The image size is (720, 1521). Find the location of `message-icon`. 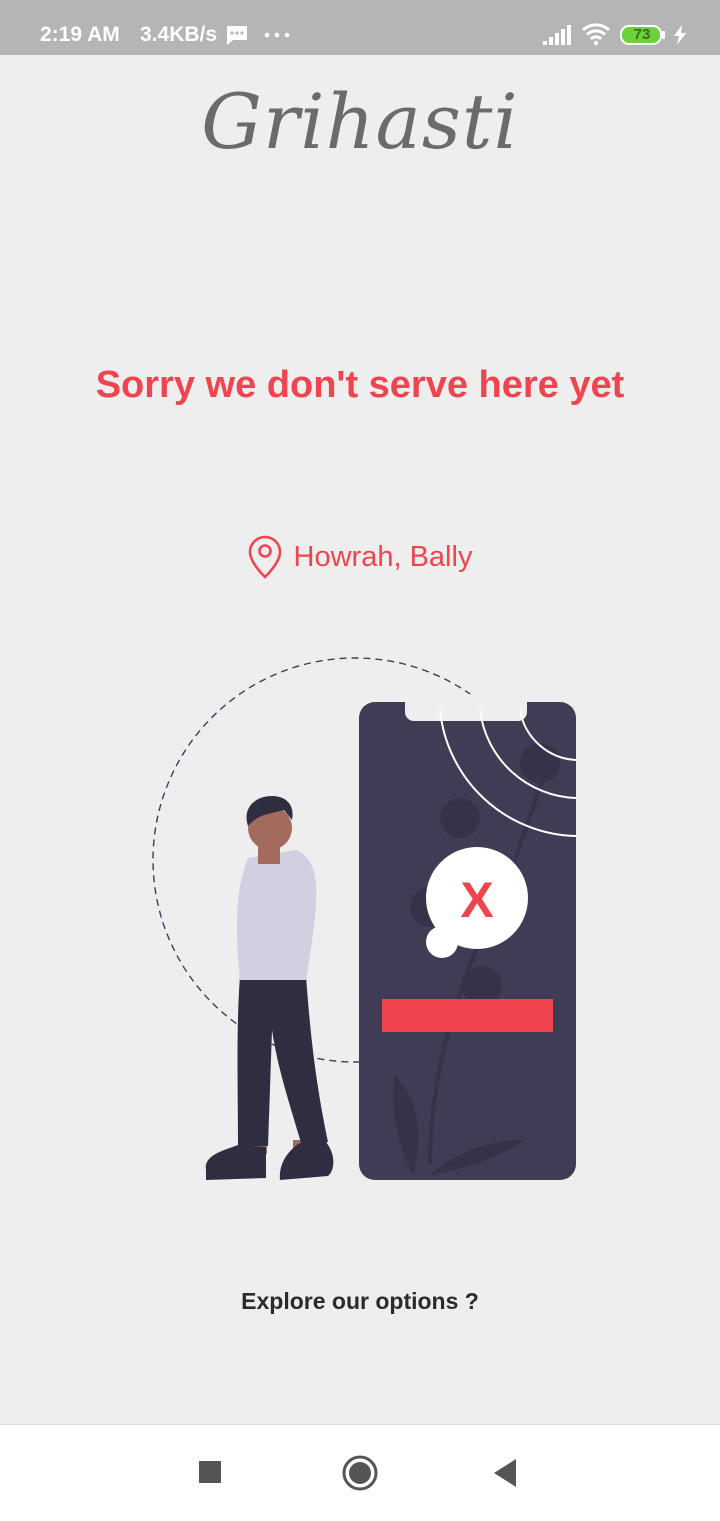

message-icon is located at coordinates (237, 35).